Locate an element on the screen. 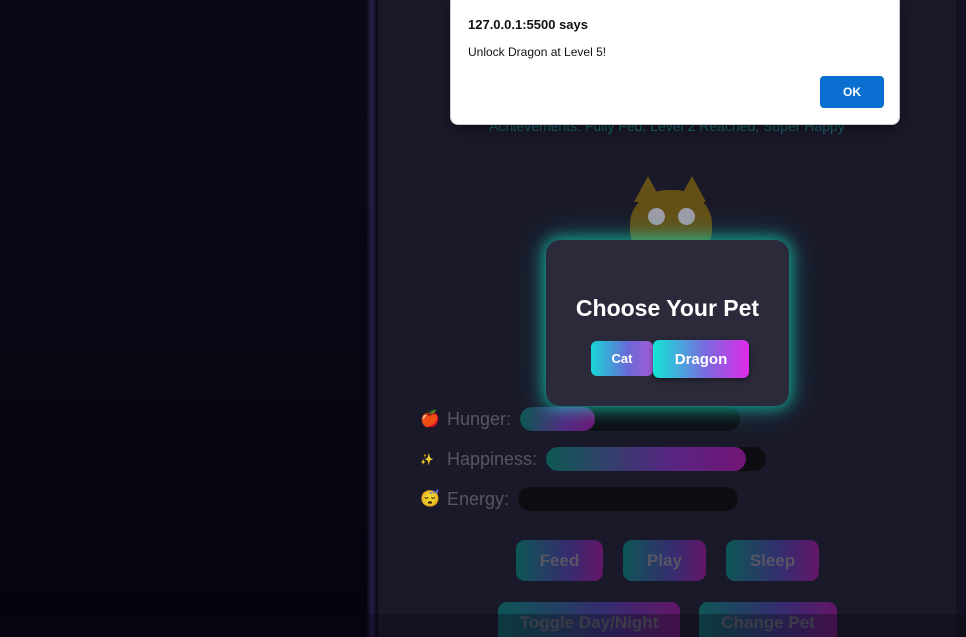  ok-button: OK is located at coordinates (852, 92).